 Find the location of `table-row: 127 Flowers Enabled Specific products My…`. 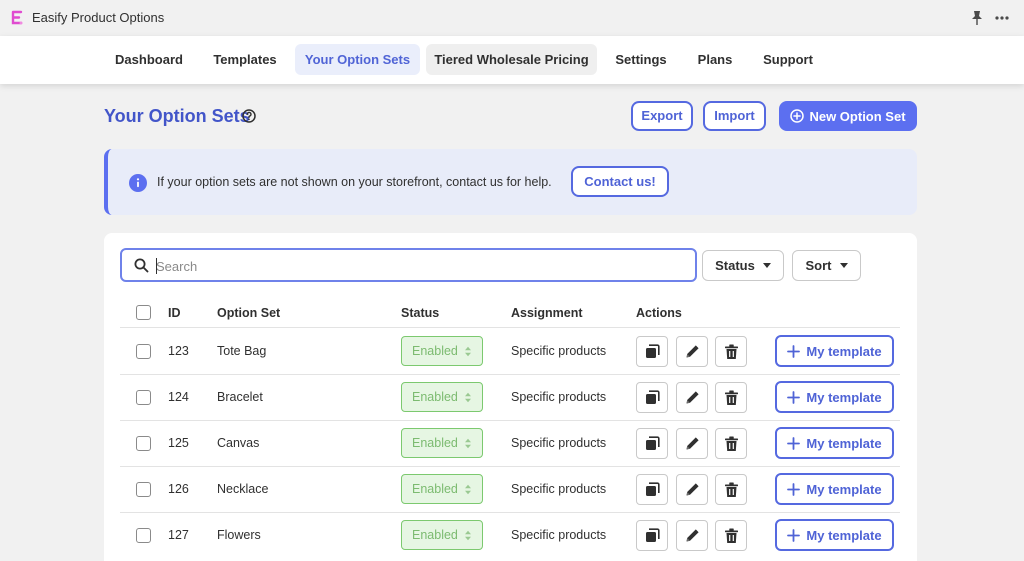

table-row: 127 Flowers Enabled Specific products My… is located at coordinates (510, 535).